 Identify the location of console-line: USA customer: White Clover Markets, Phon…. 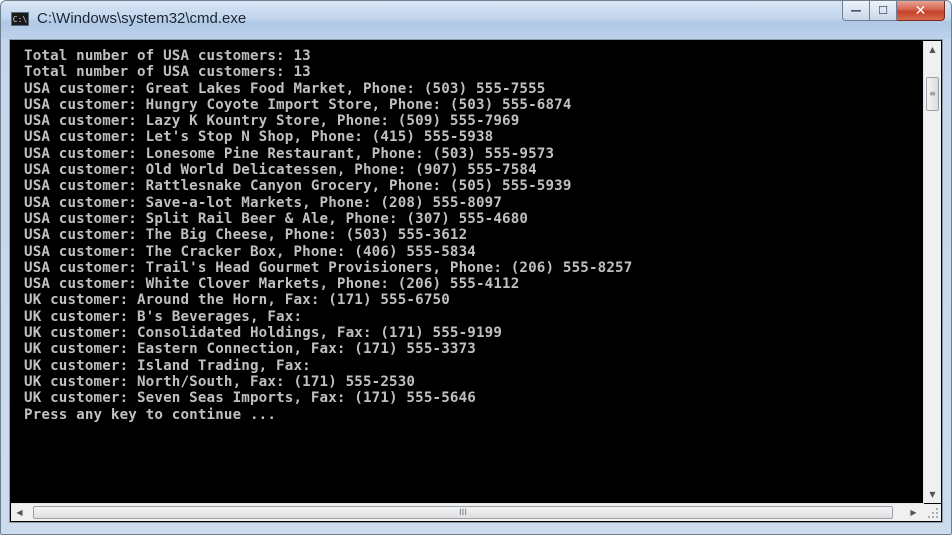
(272, 284).